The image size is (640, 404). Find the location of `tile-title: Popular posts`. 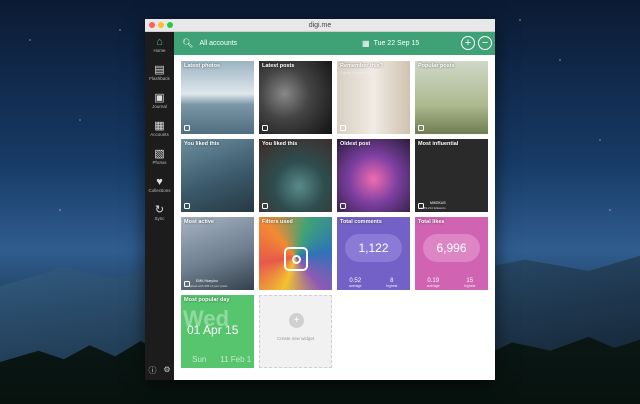

tile-title: Popular posts is located at coordinates (436, 66).